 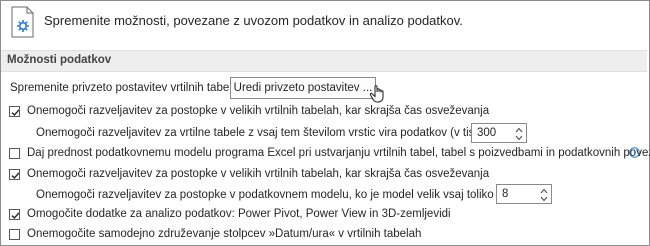 What do you see at coordinates (59, 60) in the screenshot?
I see `section-title: Možnosti podatkov` at bounding box center [59, 60].